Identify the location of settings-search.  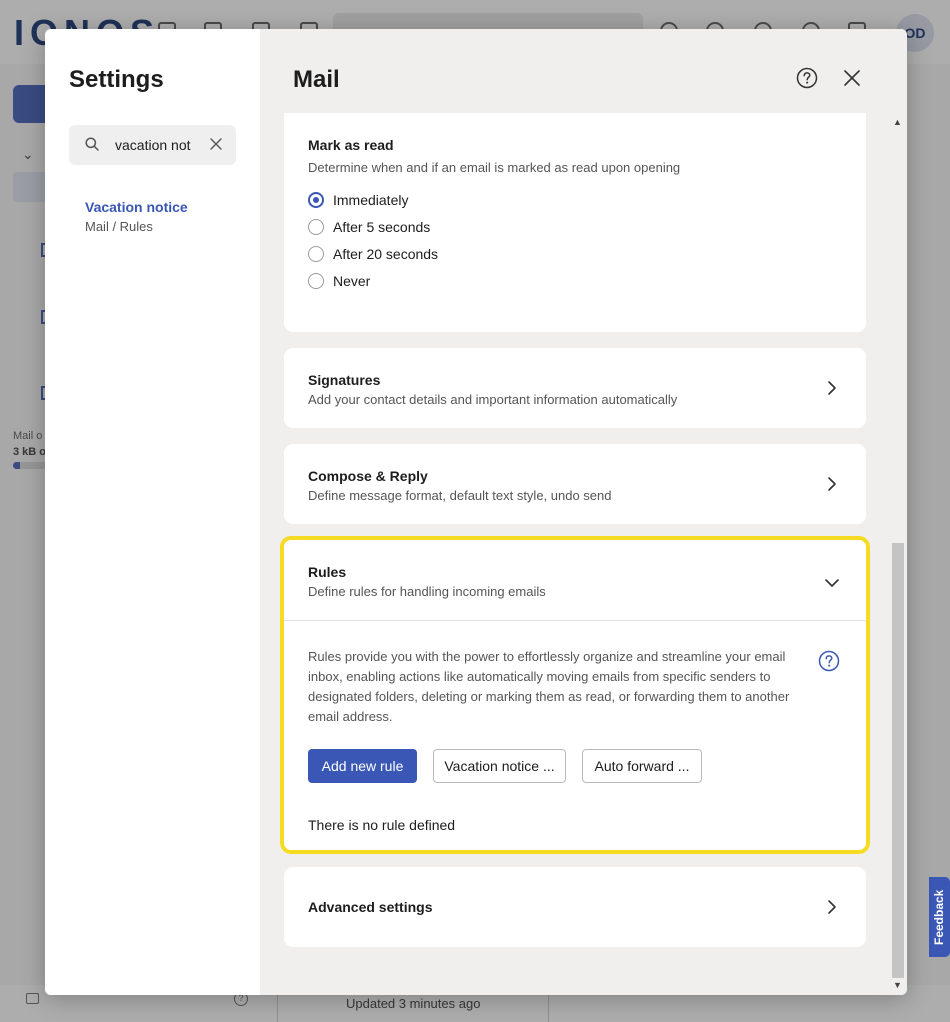
(152, 145).